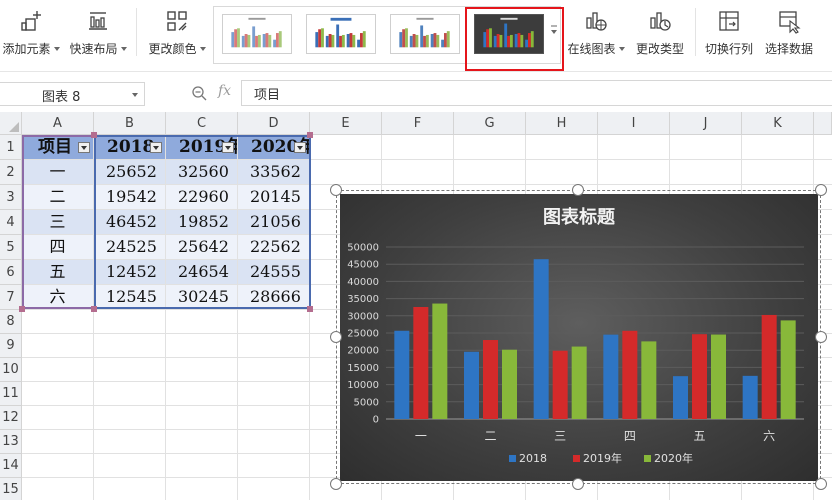 This screenshot has height=500, width=832. I want to click on row-header-12: 12, so click(11, 418).